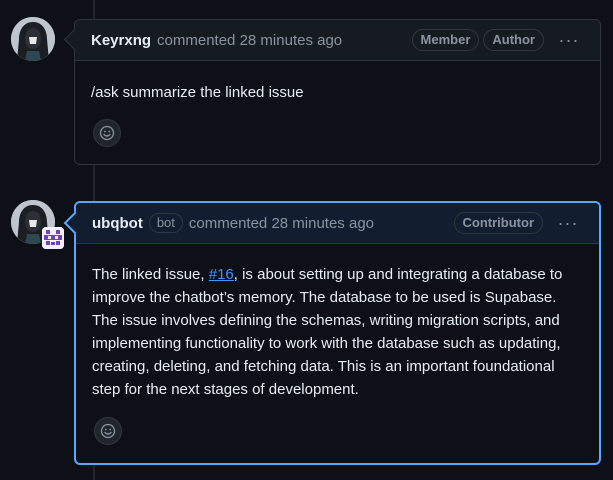 The height and width of the screenshot is (480, 613). What do you see at coordinates (221, 274) in the screenshot?
I see `issue-link: #16` at bounding box center [221, 274].